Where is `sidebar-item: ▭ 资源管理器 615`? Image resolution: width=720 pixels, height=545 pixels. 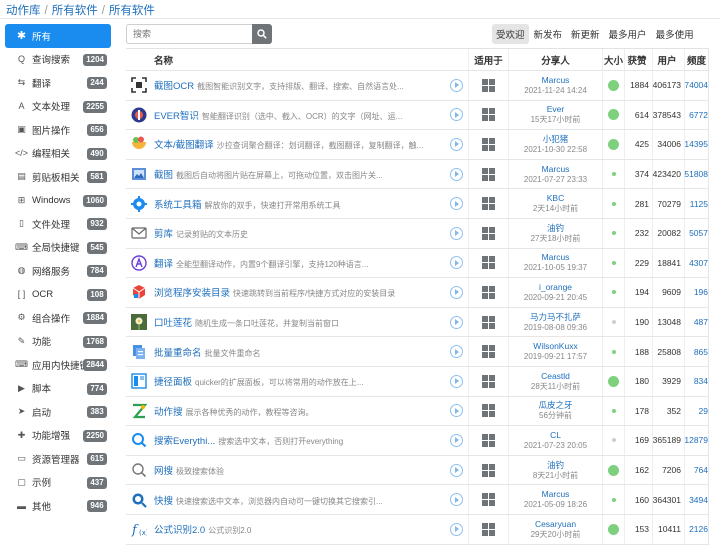 sidebar-item: ▭ 资源管理器 615 is located at coordinates (58, 459).